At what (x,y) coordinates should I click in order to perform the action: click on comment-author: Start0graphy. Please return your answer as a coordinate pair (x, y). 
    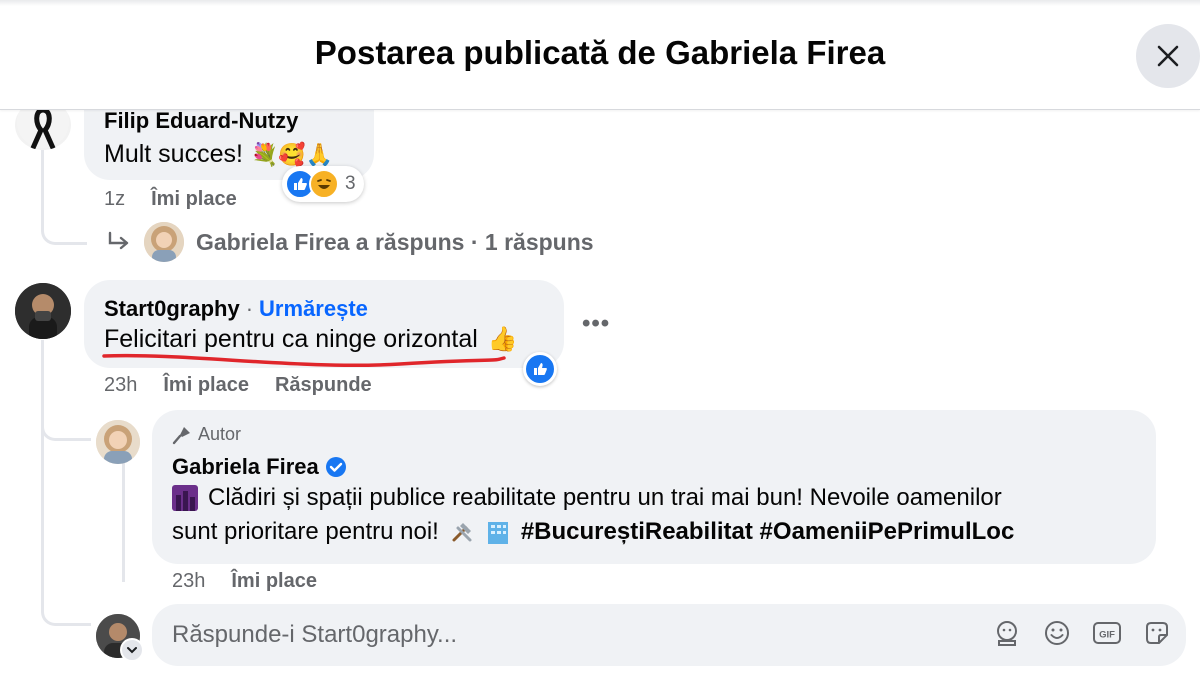
    Looking at the image, I should click on (172, 309).